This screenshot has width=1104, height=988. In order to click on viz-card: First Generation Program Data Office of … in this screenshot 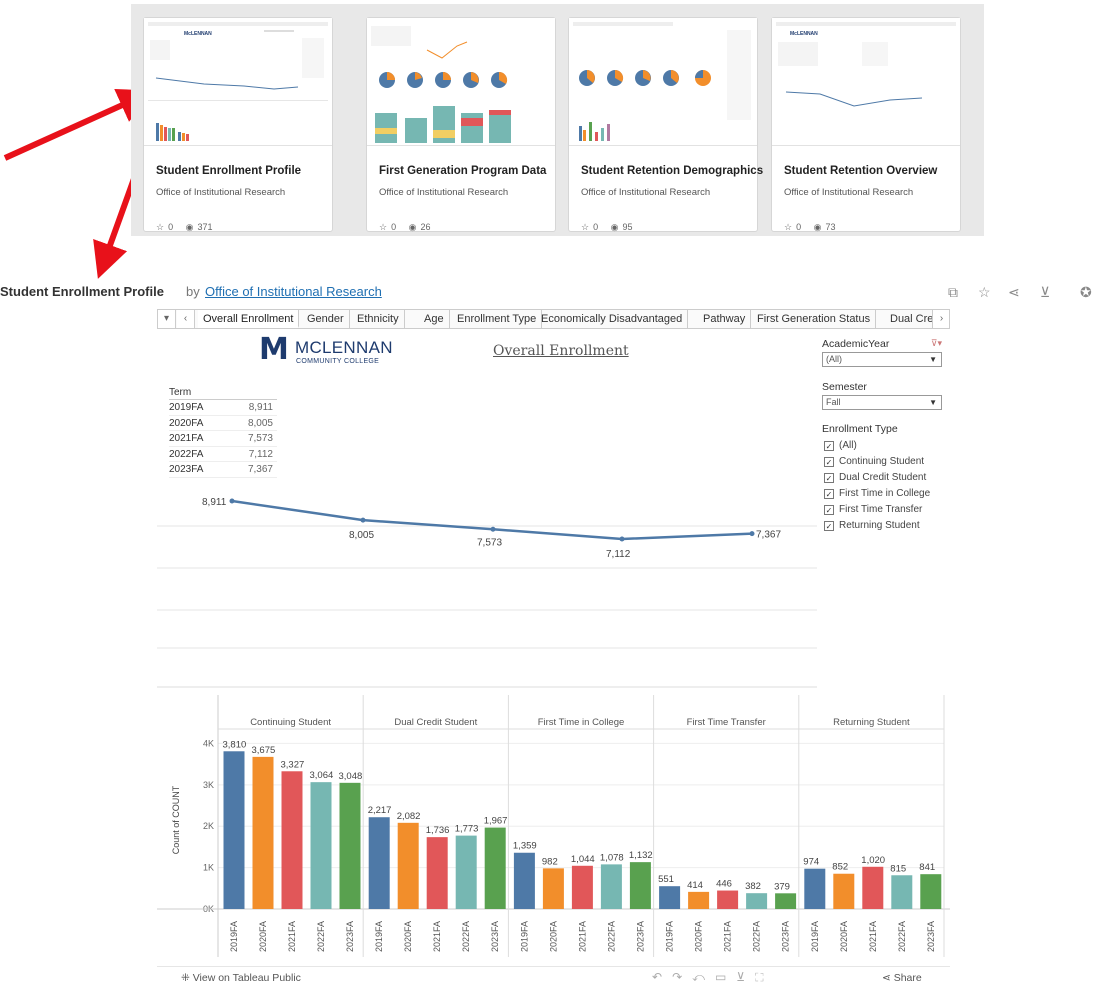, I will do `click(461, 124)`.